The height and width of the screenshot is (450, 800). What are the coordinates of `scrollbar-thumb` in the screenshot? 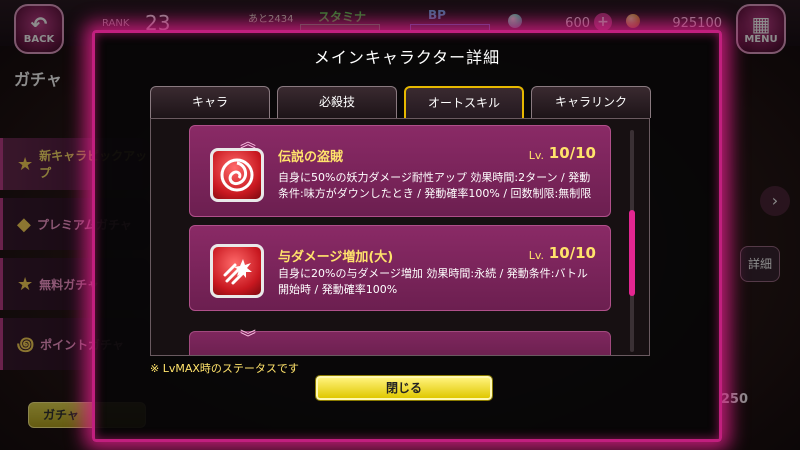 It's located at (632, 253).